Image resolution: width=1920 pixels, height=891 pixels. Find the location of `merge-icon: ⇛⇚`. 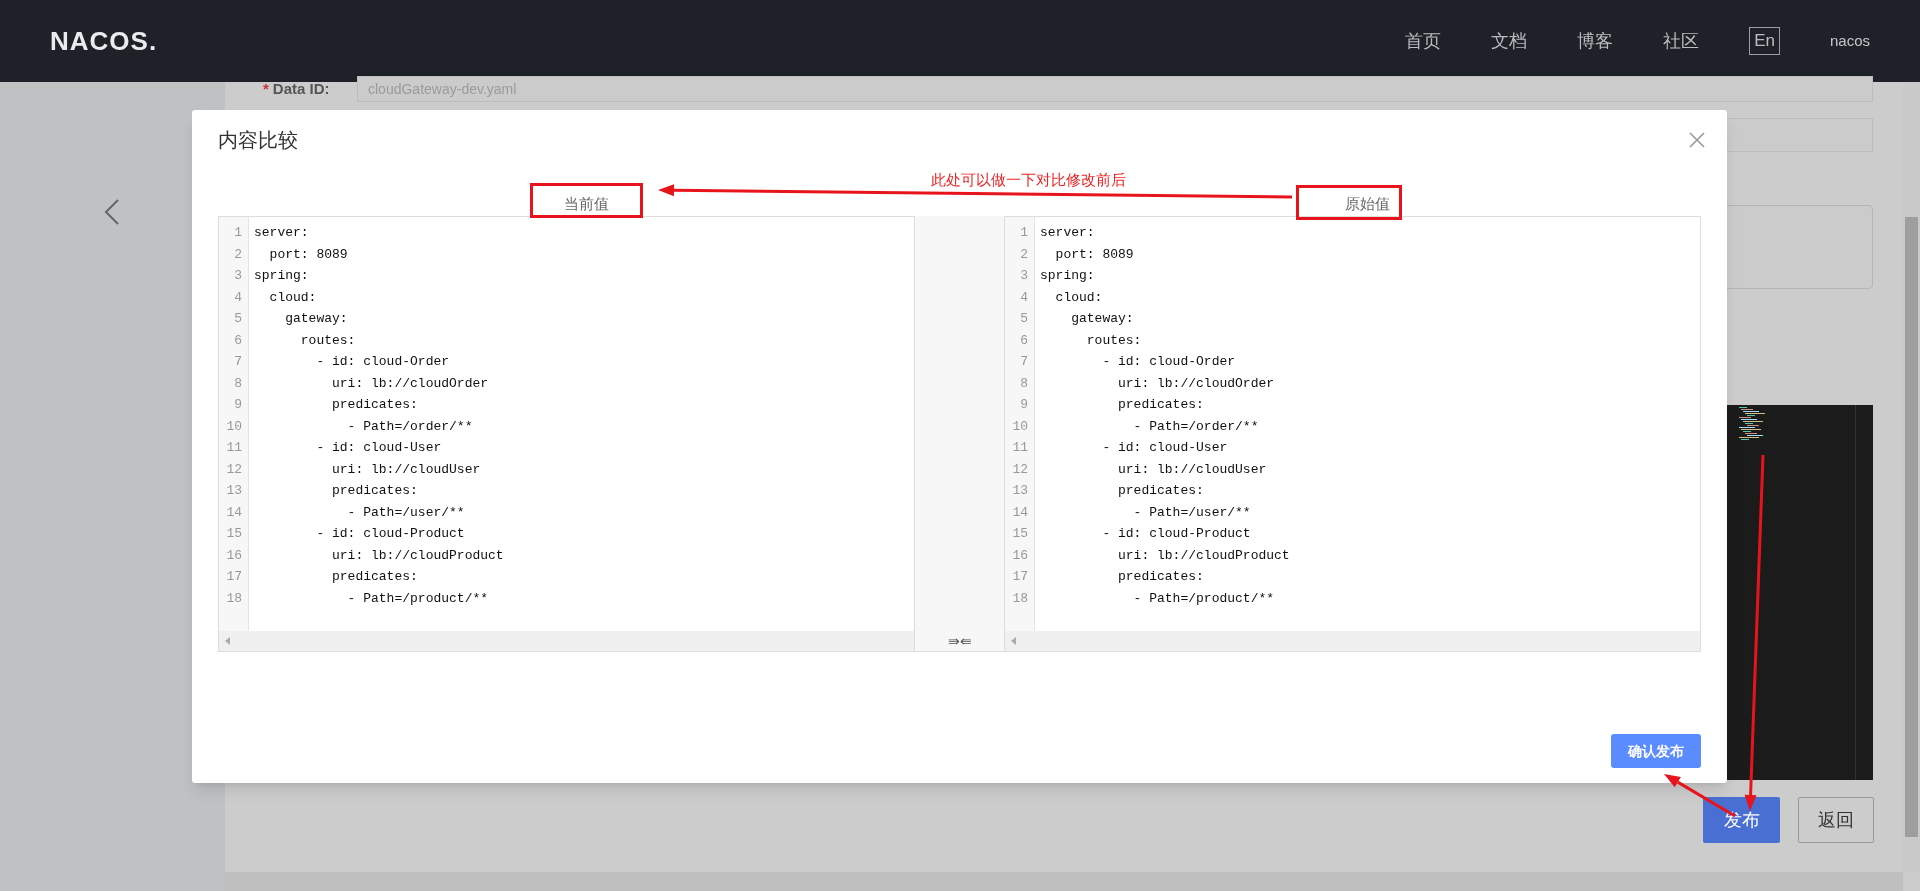

merge-icon: ⇛⇚ is located at coordinates (959, 641).